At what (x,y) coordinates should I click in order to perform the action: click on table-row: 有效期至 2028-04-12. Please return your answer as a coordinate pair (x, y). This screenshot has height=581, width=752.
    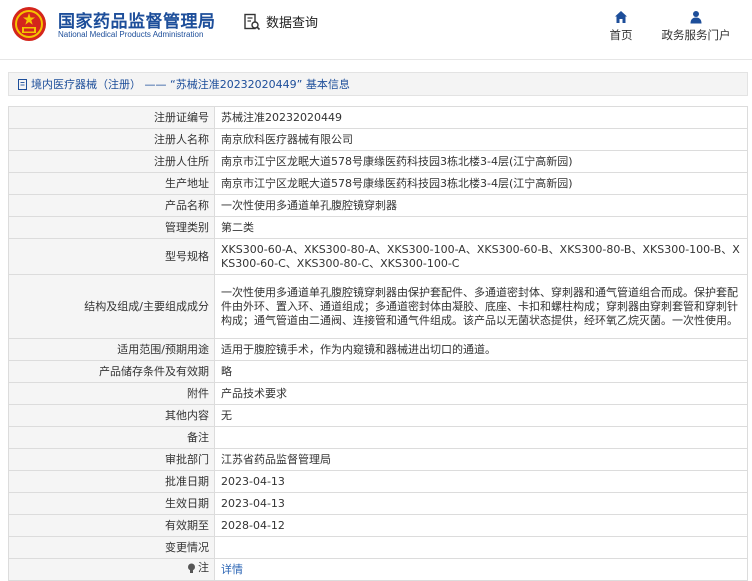
    Looking at the image, I should click on (378, 525).